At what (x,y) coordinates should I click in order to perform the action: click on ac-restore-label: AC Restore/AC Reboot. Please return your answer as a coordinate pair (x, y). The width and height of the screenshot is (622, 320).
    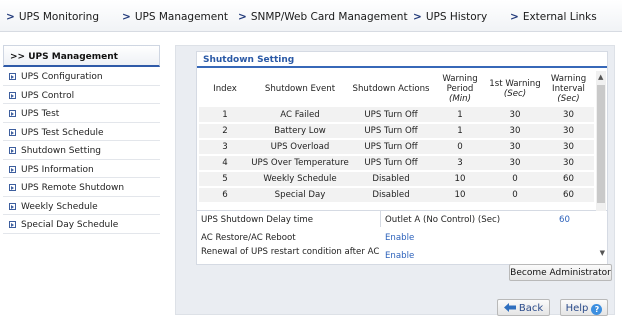
    Looking at the image, I should click on (248, 238).